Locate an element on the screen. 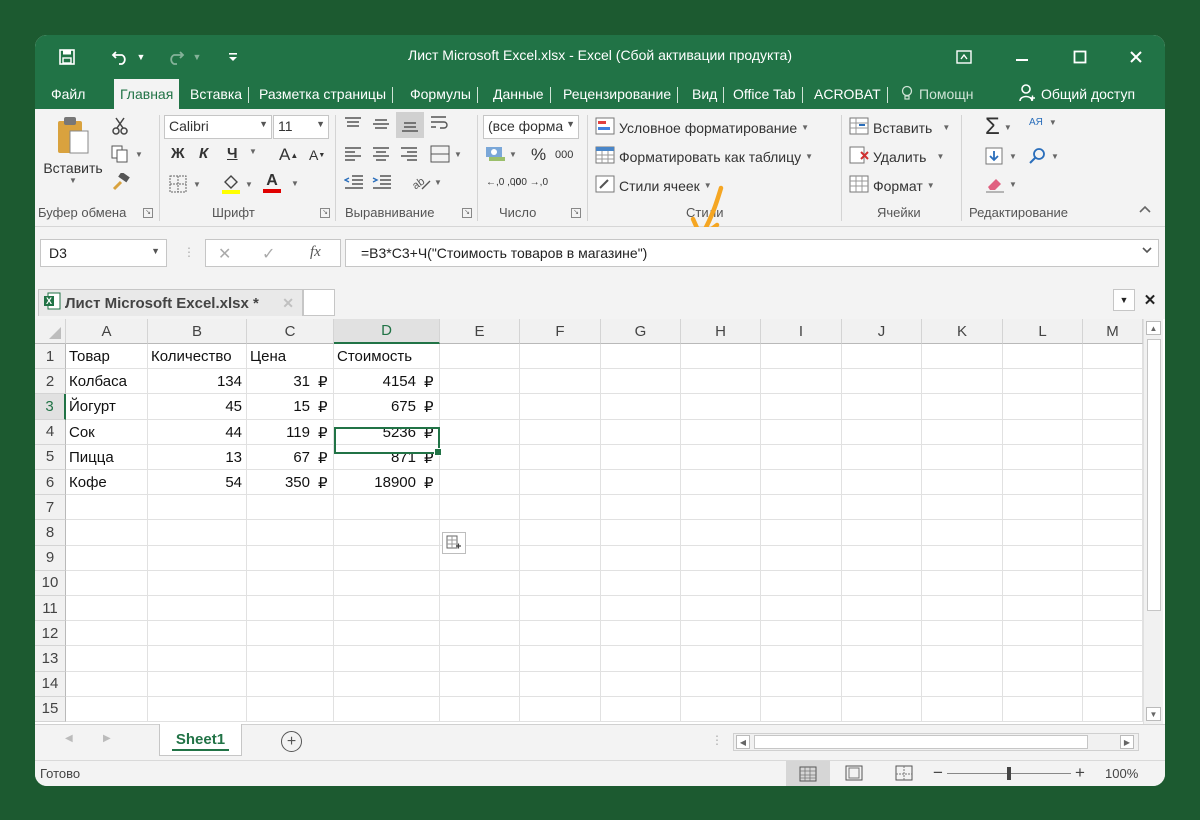 This screenshot has height=820, width=1200. tab-office-tab: Office Tab is located at coordinates (765, 94).